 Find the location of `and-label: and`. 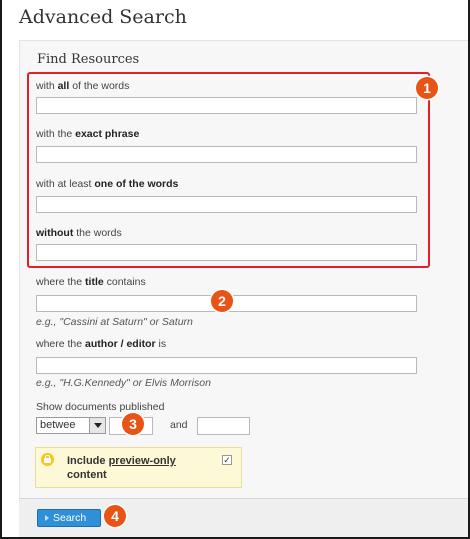

and-label: and is located at coordinates (179, 425).